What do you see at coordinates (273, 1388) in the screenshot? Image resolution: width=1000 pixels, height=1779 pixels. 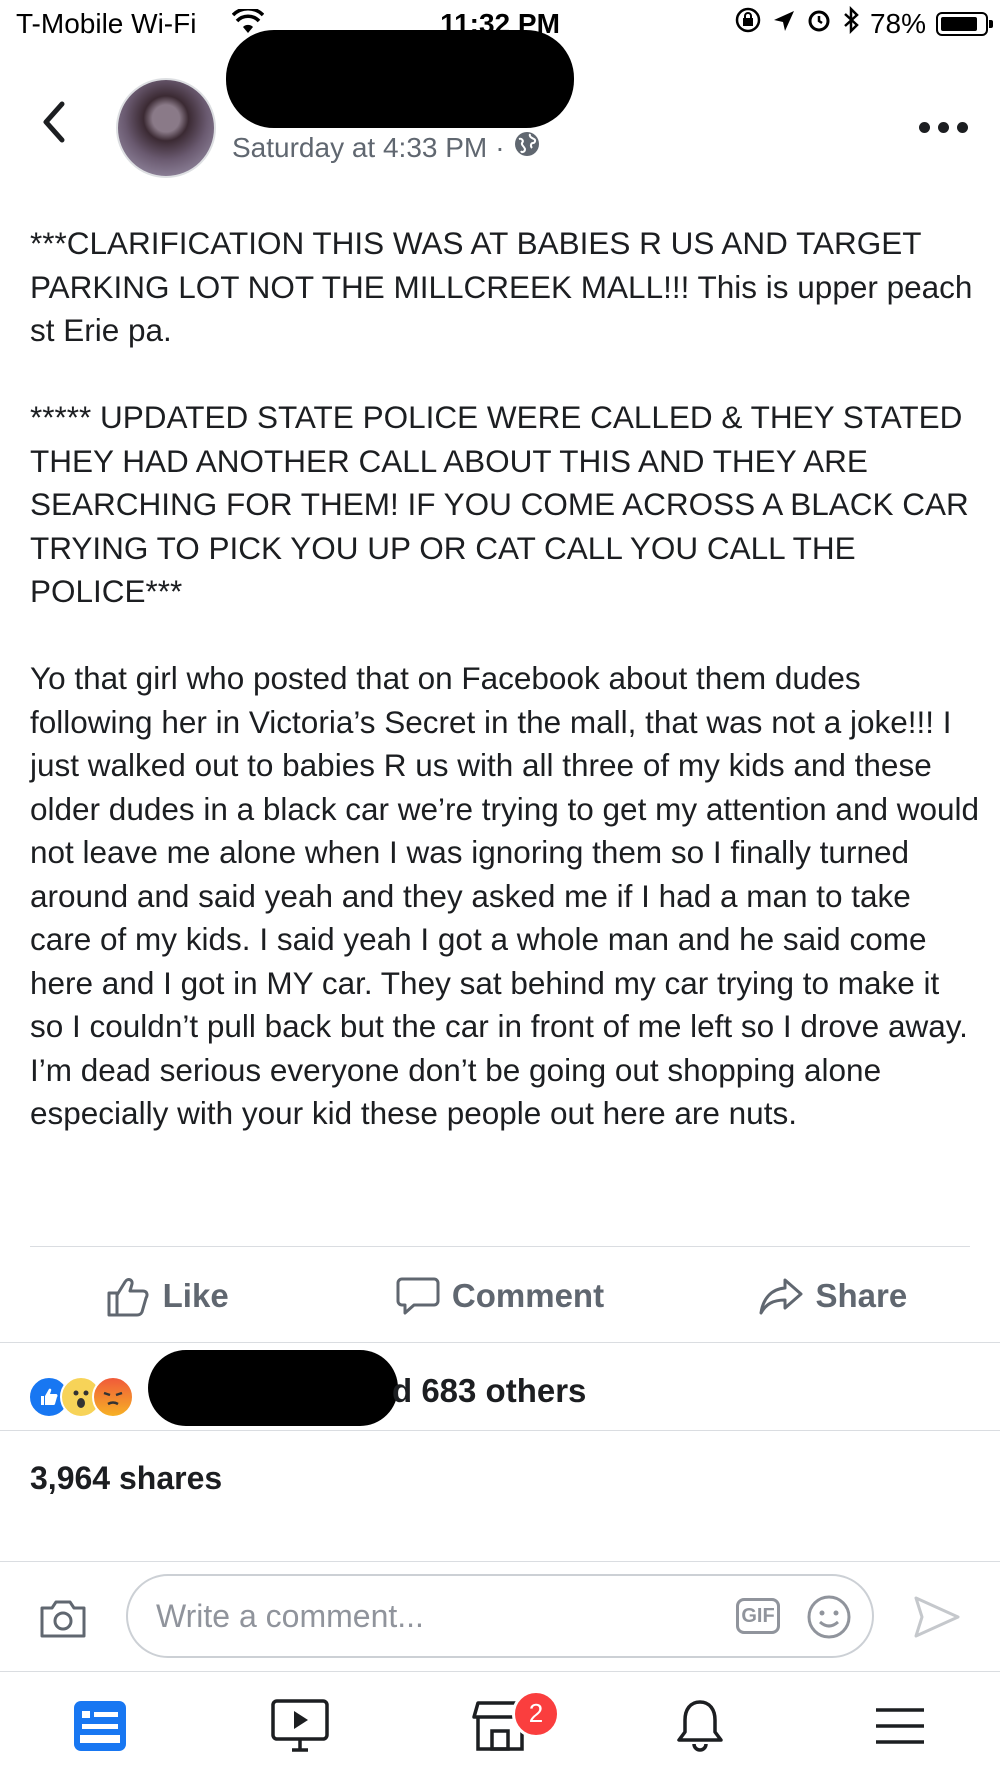 I see `redacted-reactor-names` at bounding box center [273, 1388].